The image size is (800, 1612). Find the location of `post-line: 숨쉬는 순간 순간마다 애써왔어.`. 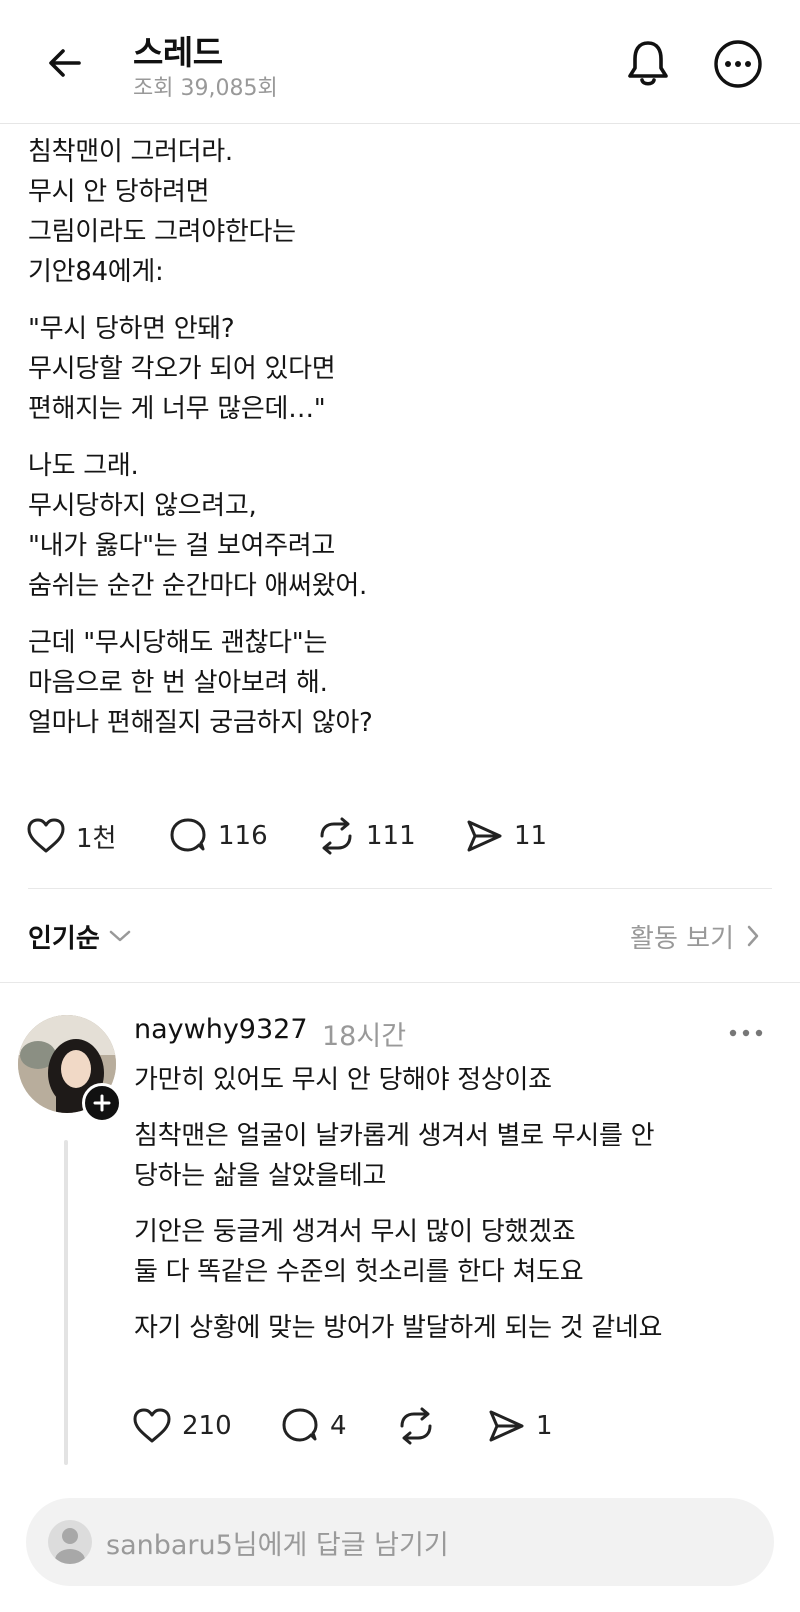

post-line: 숨쉬는 순간 순간마다 애써왔어. is located at coordinates (197, 586).